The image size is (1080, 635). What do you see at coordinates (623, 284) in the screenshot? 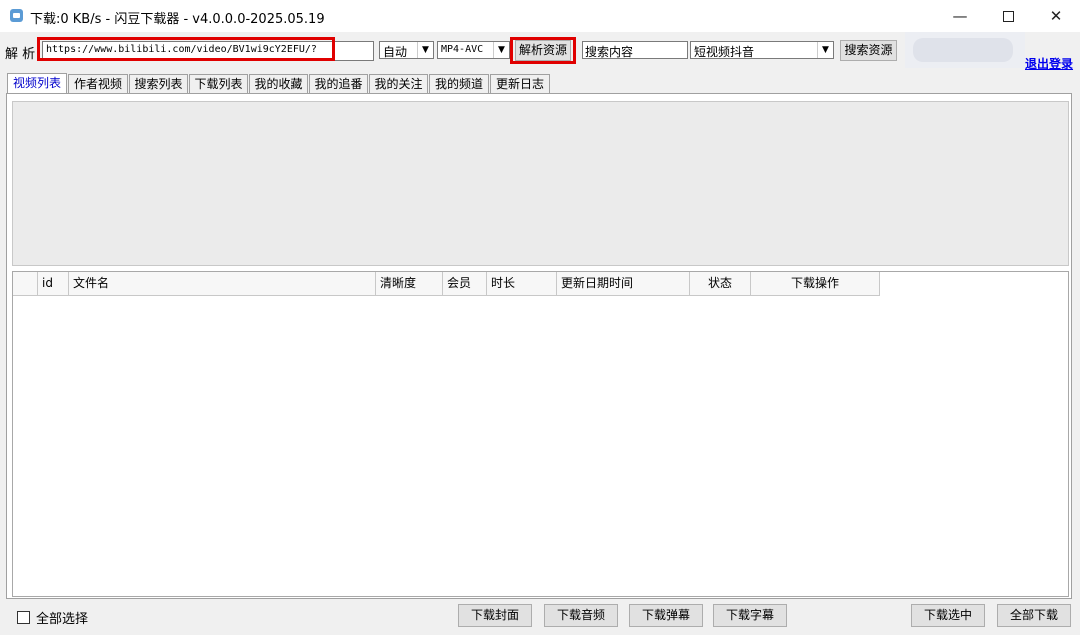
I see `column-header-updated: 更新日期时间` at bounding box center [623, 284].